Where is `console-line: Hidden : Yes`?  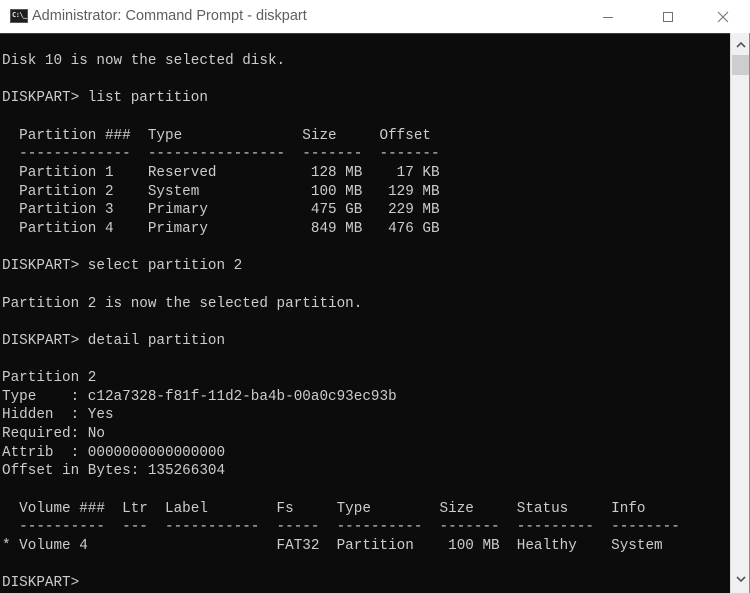
console-line: Hidden : Yes is located at coordinates (58, 415).